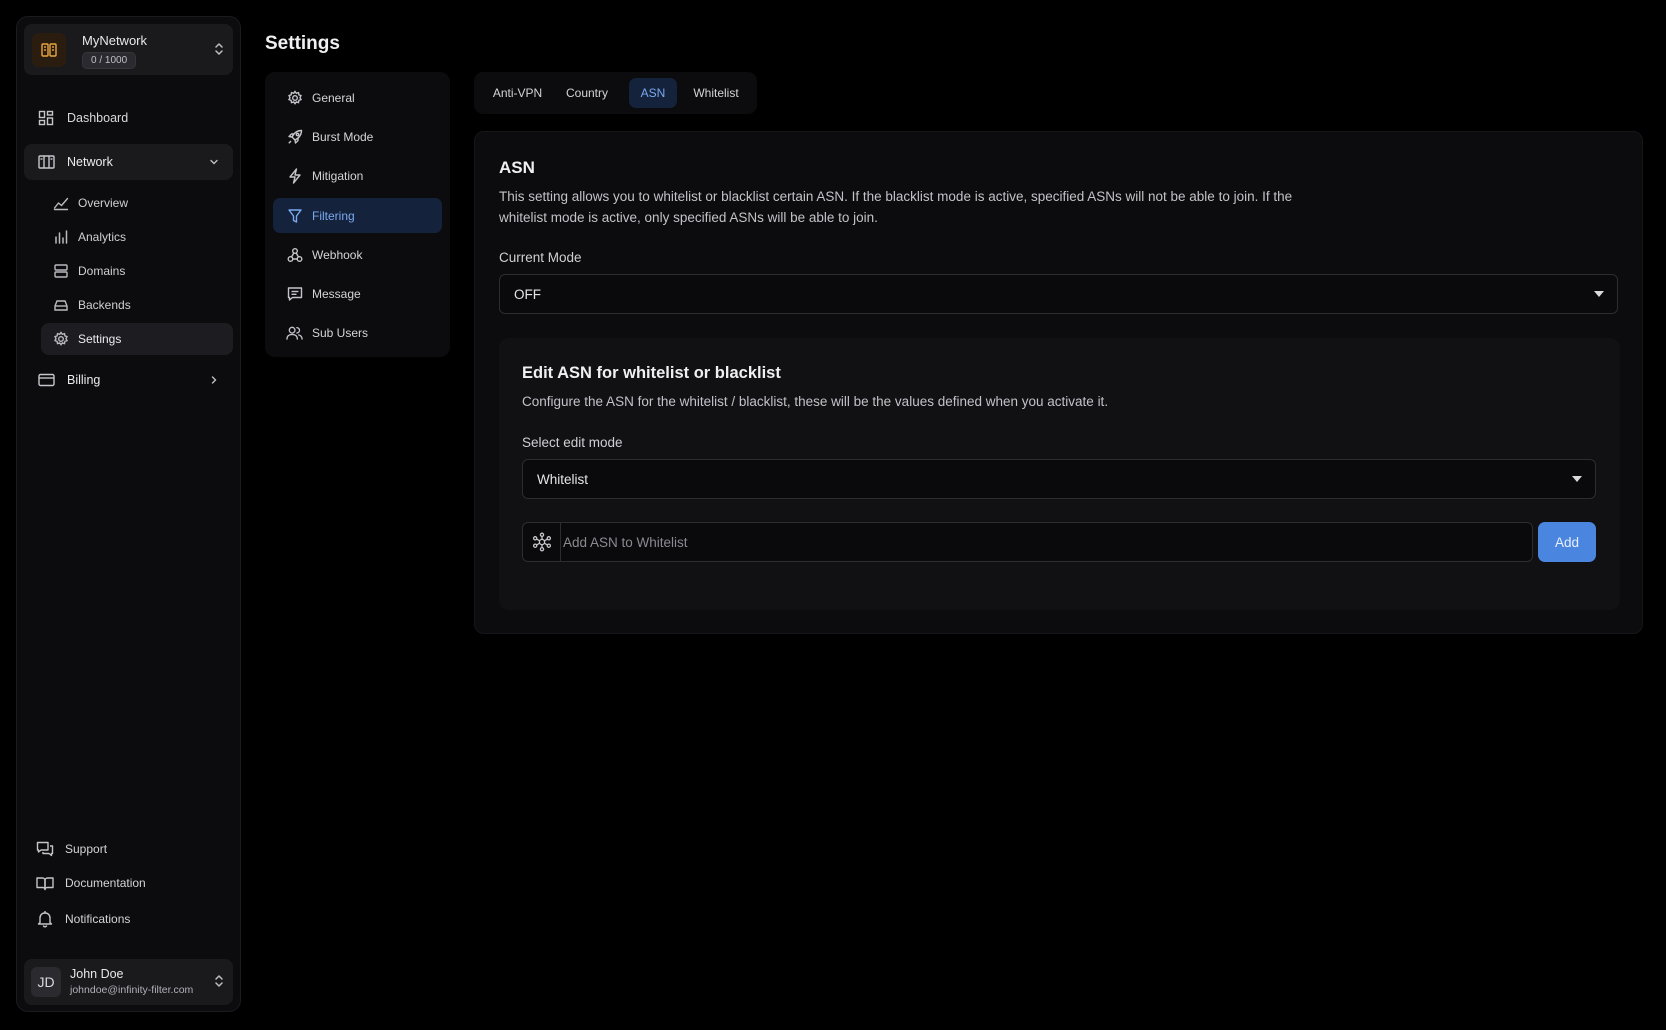  I want to click on sidebar-footer-documentation: Documentation, so click(128, 883).